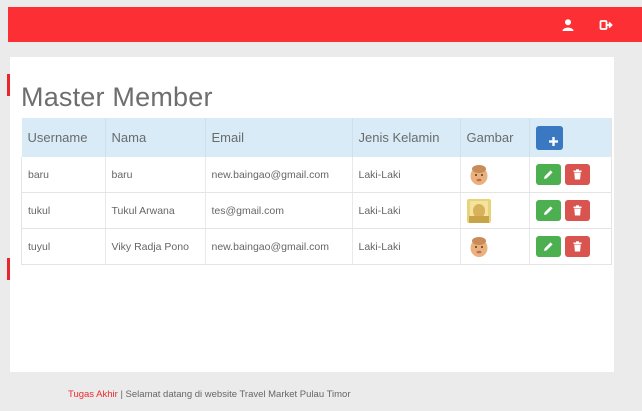 Image resolution: width=642 pixels, height=411 pixels. I want to click on plus-icon, so click(553, 140).